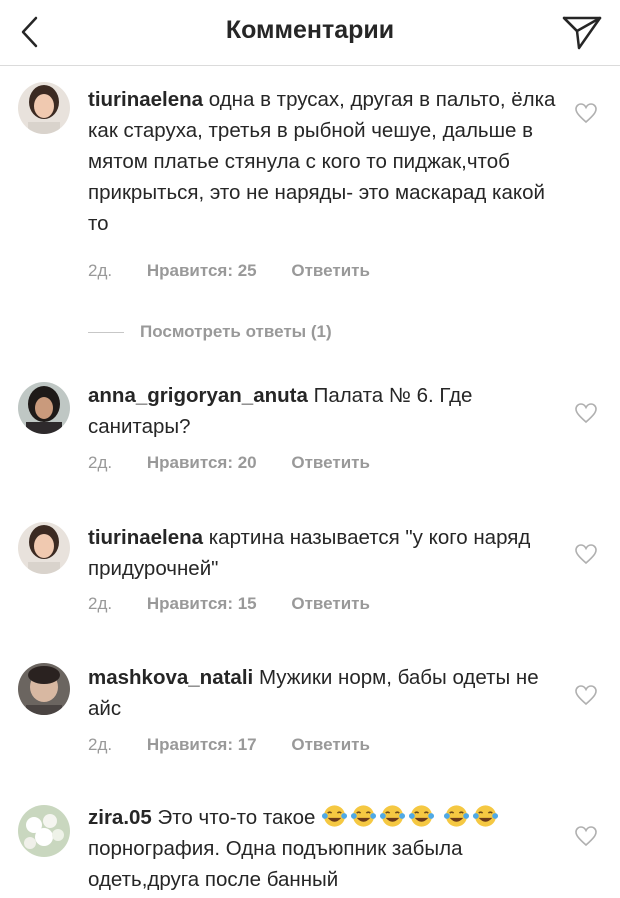 The image size is (620, 898). I want to click on view-replies-button: Посмотреть ответы (1), so click(210, 332).